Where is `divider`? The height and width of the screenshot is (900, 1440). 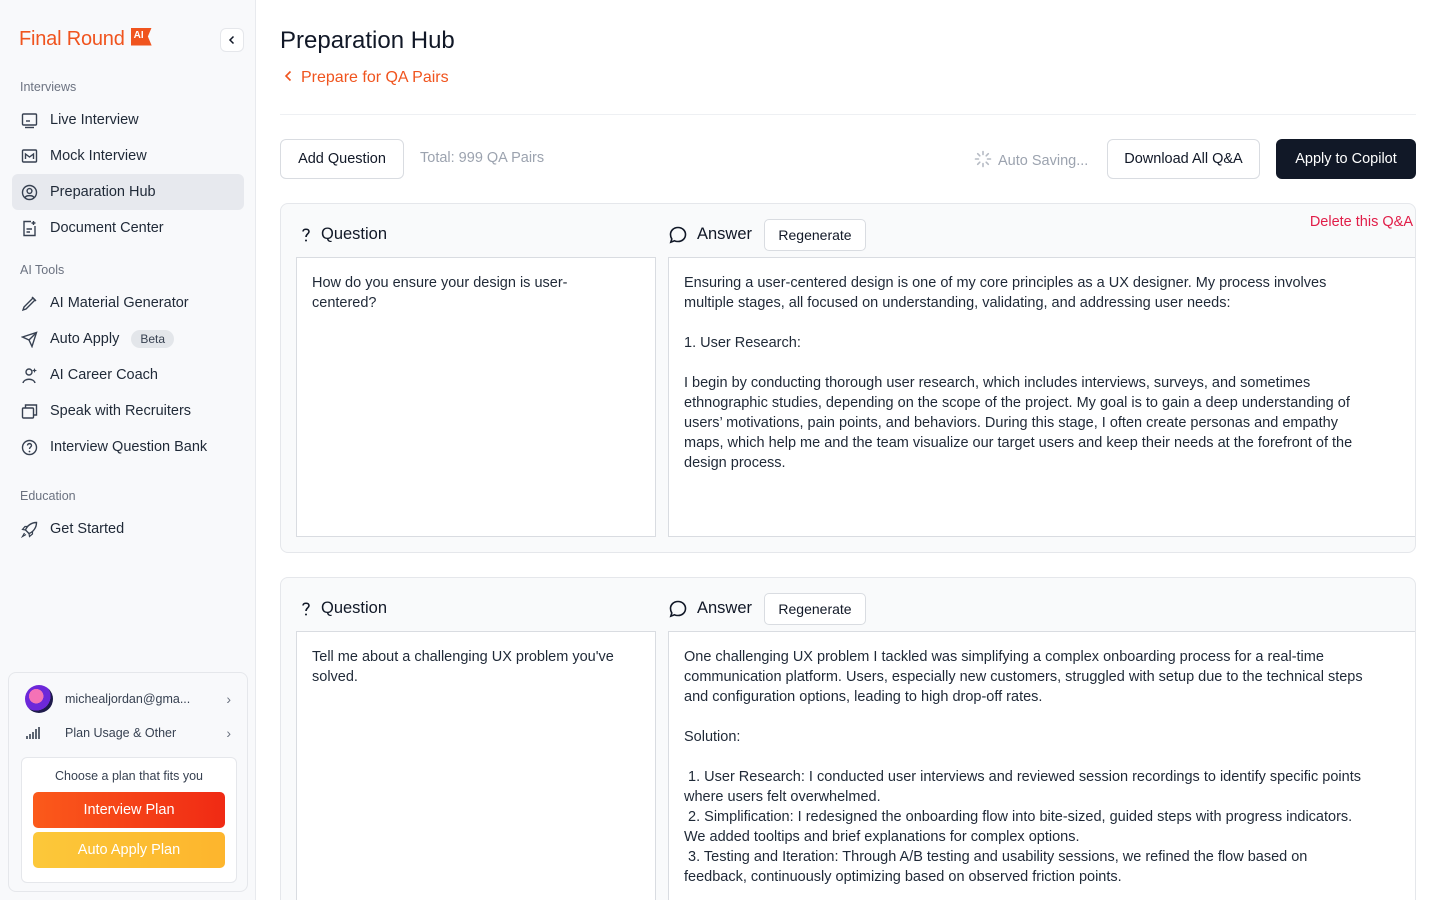 divider is located at coordinates (848, 114).